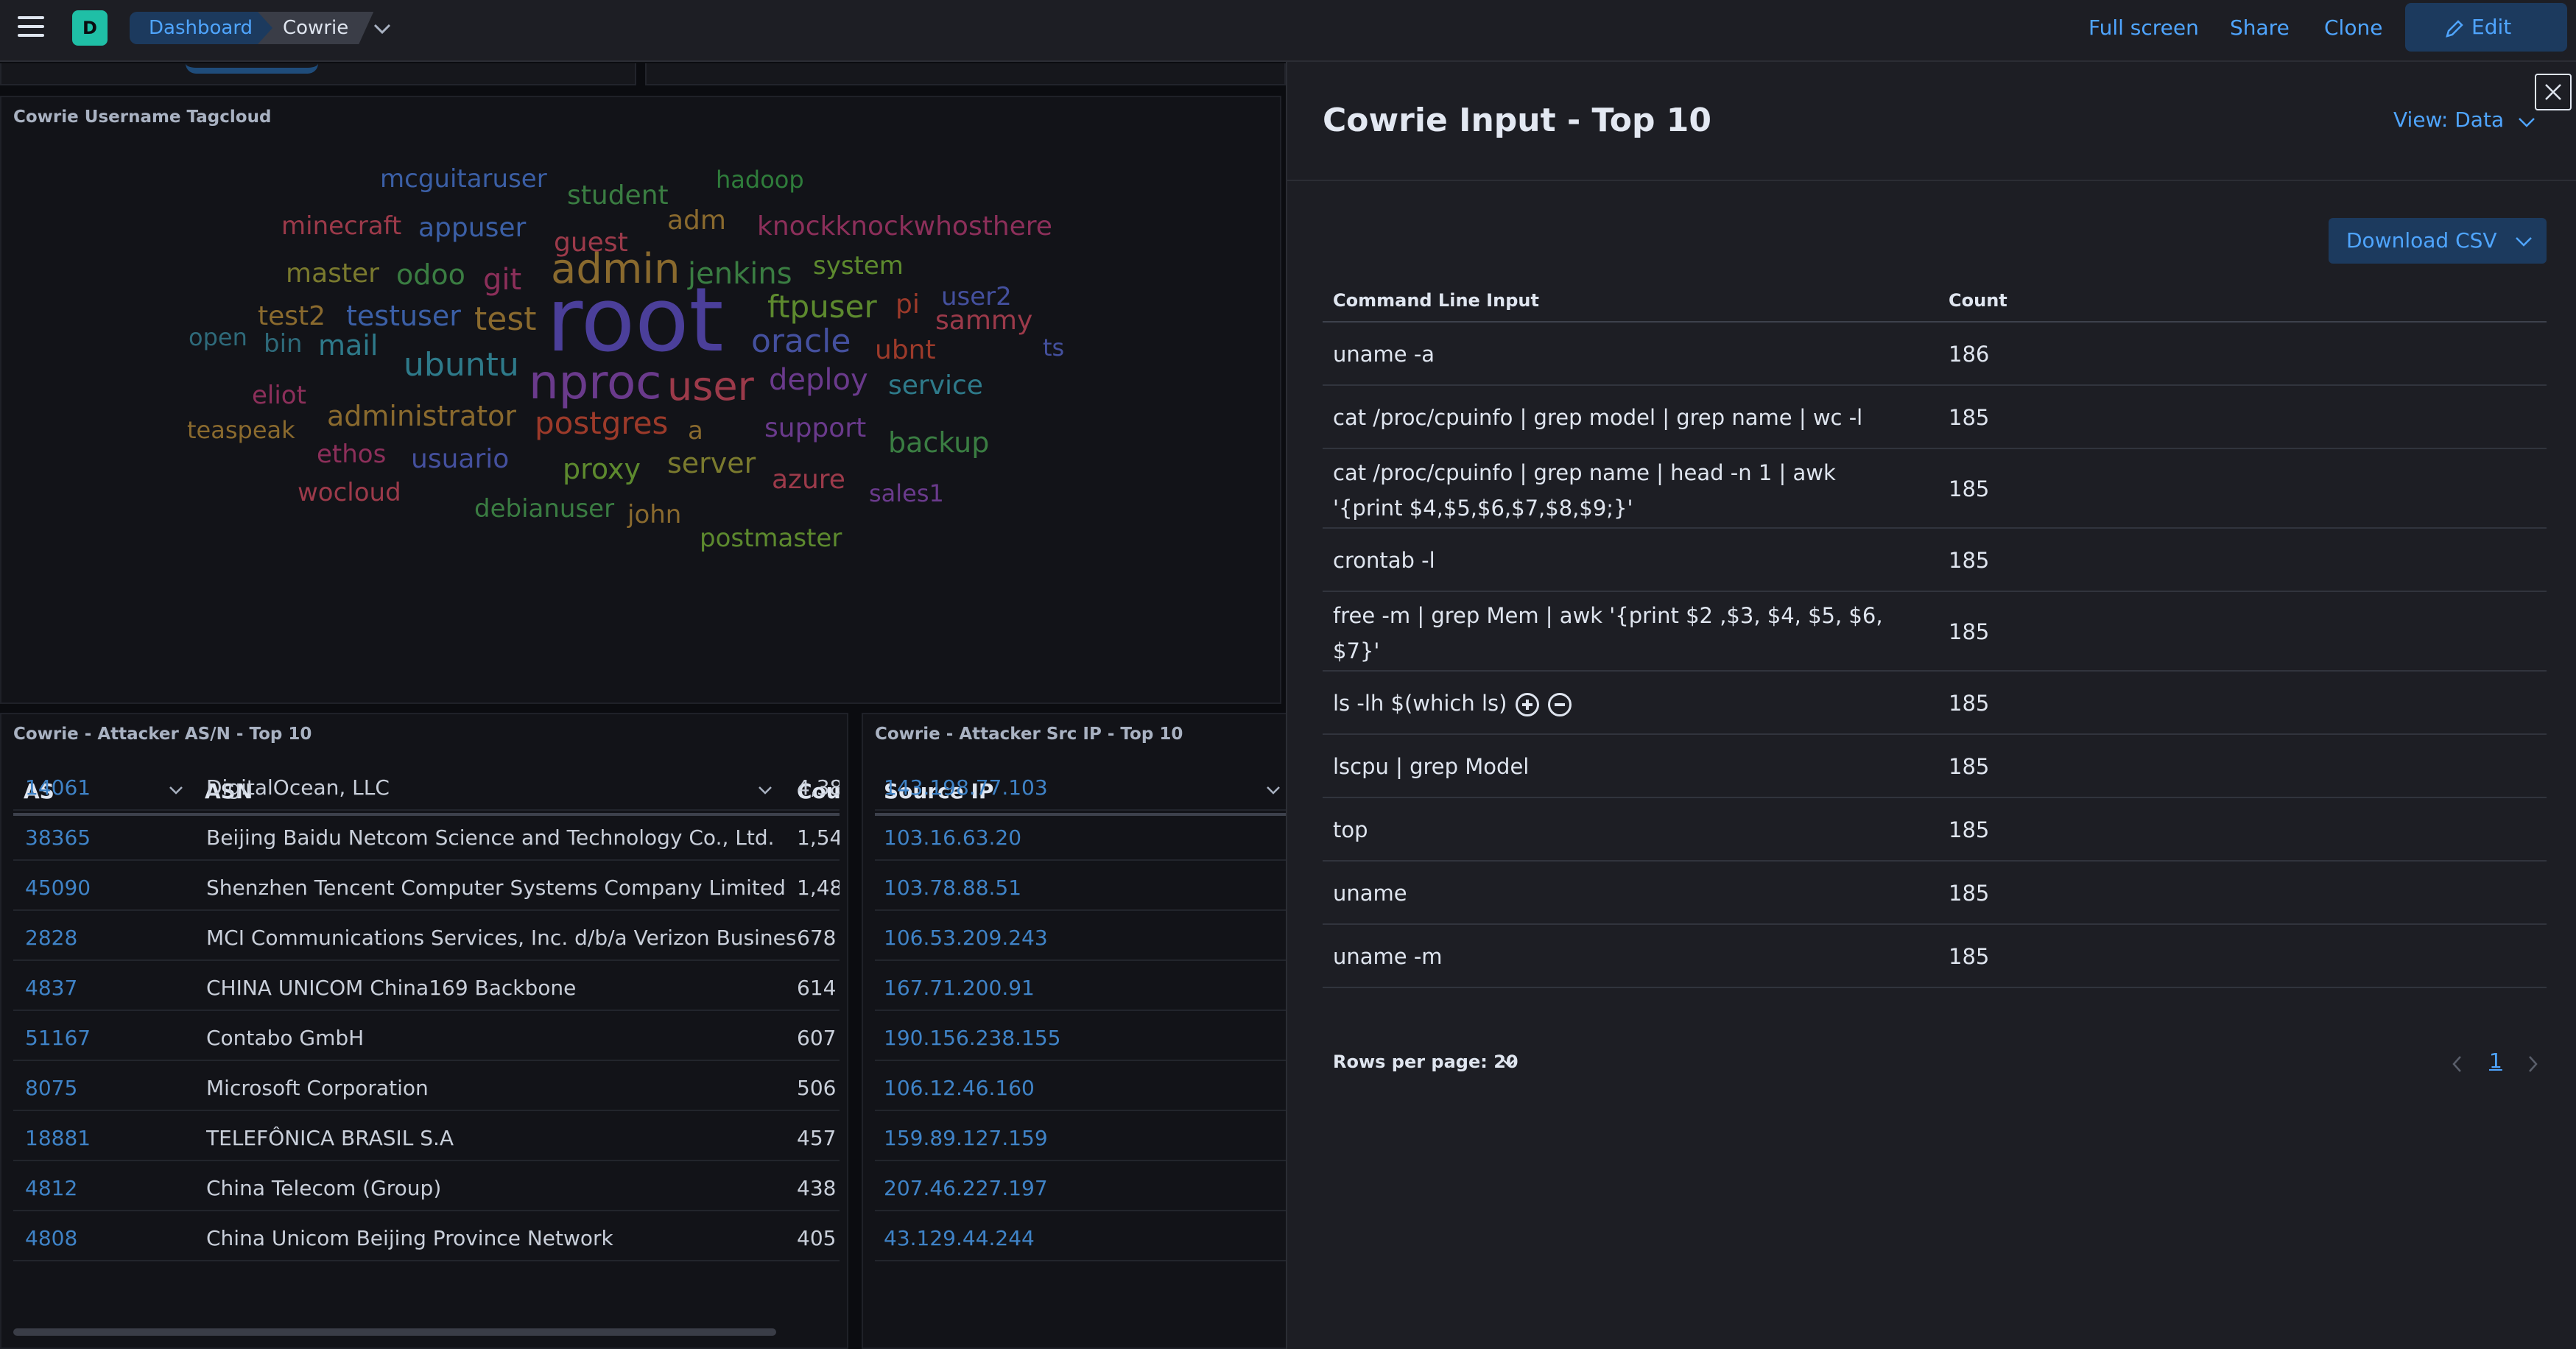  I want to click on tagcloud-word: sales1, so click(907, 493).